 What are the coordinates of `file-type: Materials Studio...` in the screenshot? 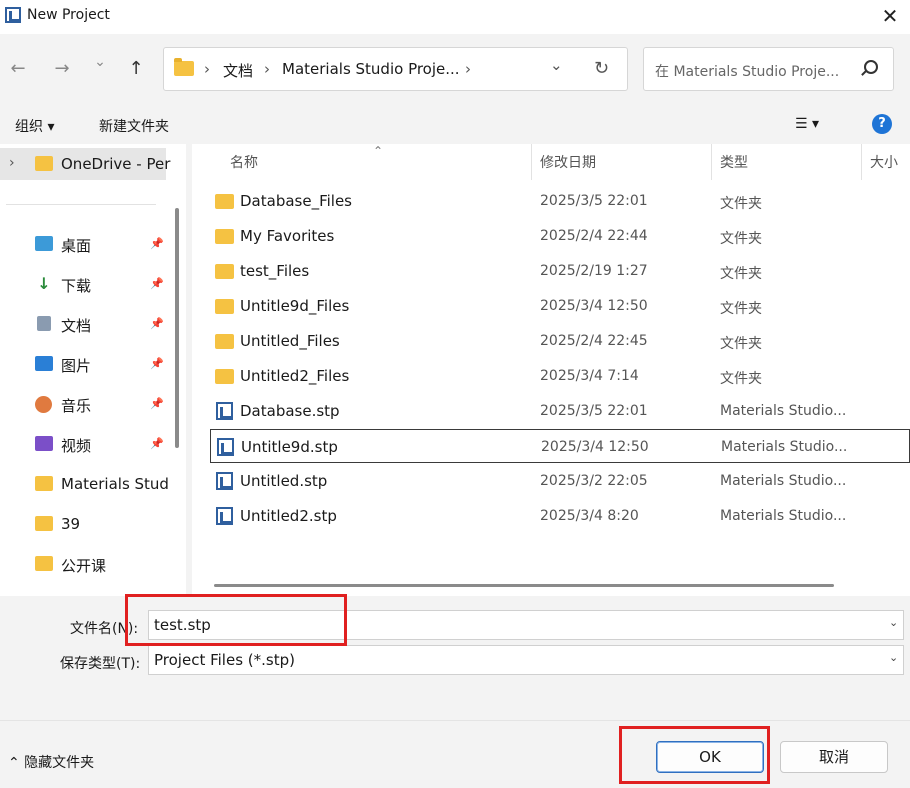 It's located at (783, 411).